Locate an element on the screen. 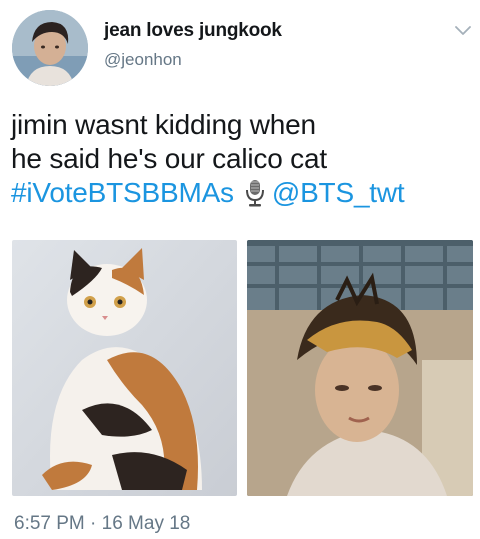  tweet-menu-button is located at coordinates (463, 31).